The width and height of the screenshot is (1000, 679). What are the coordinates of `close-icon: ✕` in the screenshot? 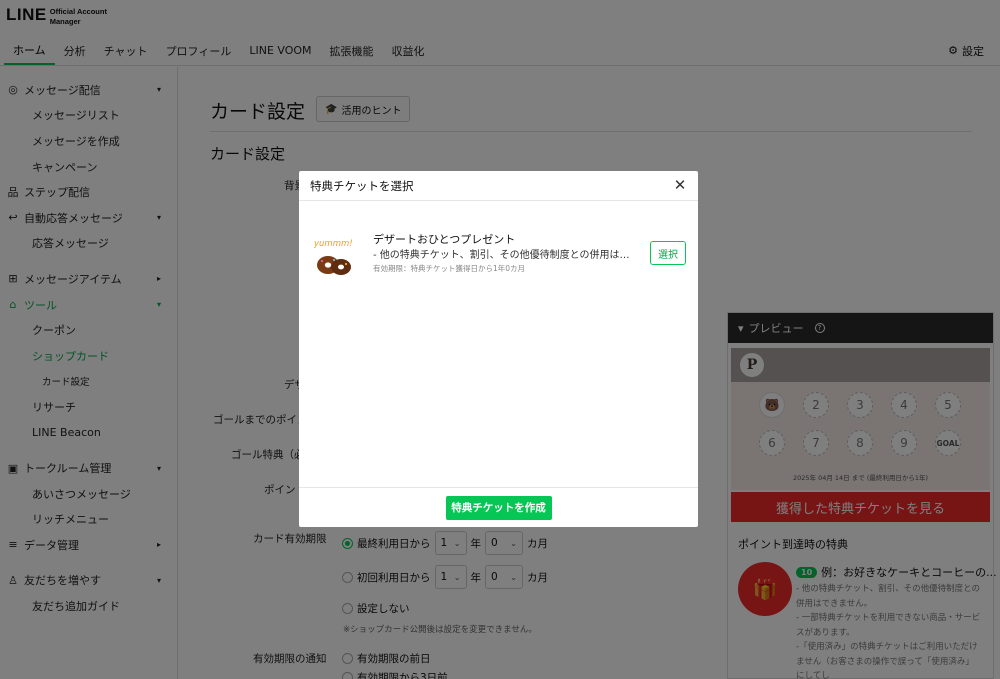 It's located at (680, 185).